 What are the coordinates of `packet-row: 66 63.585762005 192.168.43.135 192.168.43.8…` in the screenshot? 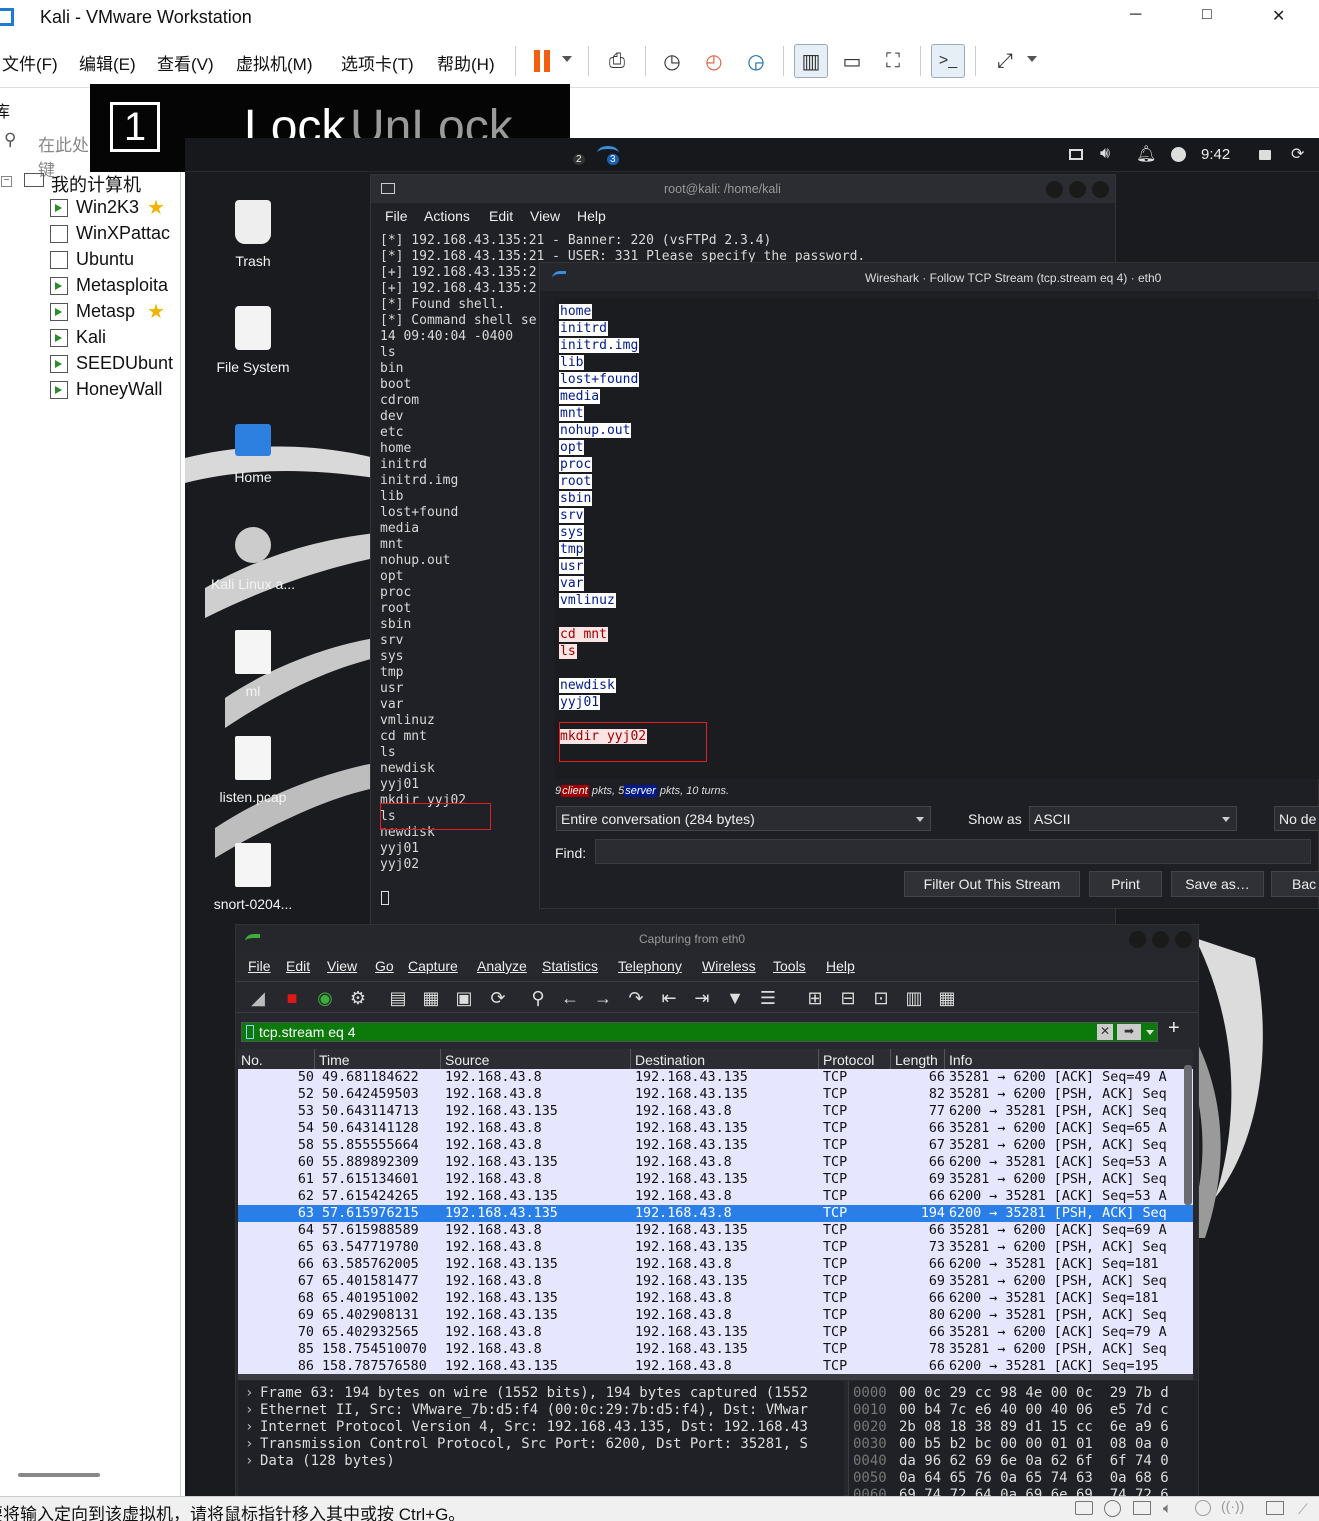 It's located at (715, 1264).